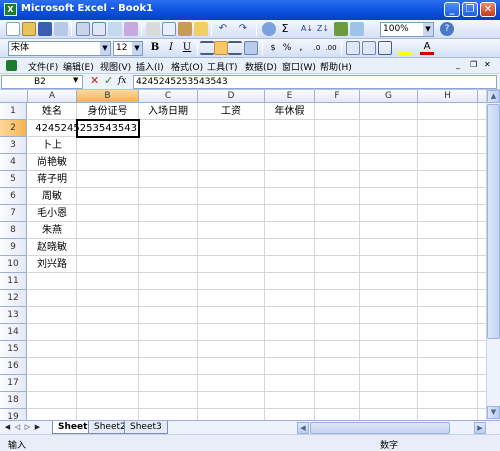  What do you see at coordinates (448, 332) in the screenshot?
I see `cell-h14` at bounding box center [448, 332].